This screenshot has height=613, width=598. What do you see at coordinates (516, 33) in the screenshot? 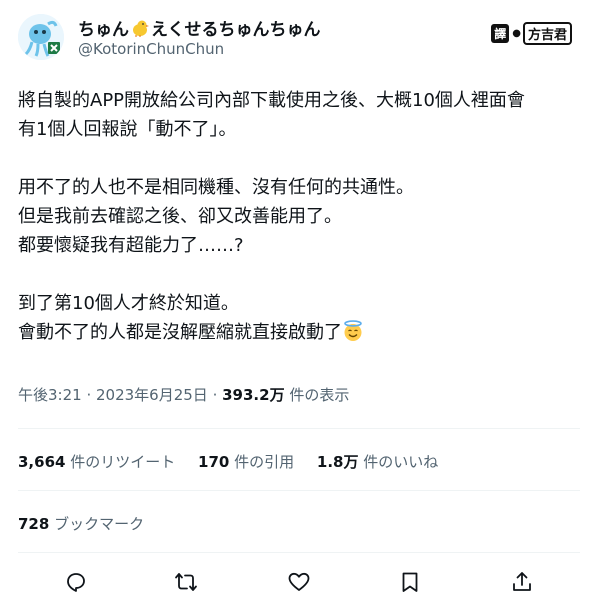
I see `translator-colon-icon: ●` at bounding box center [516, 33].